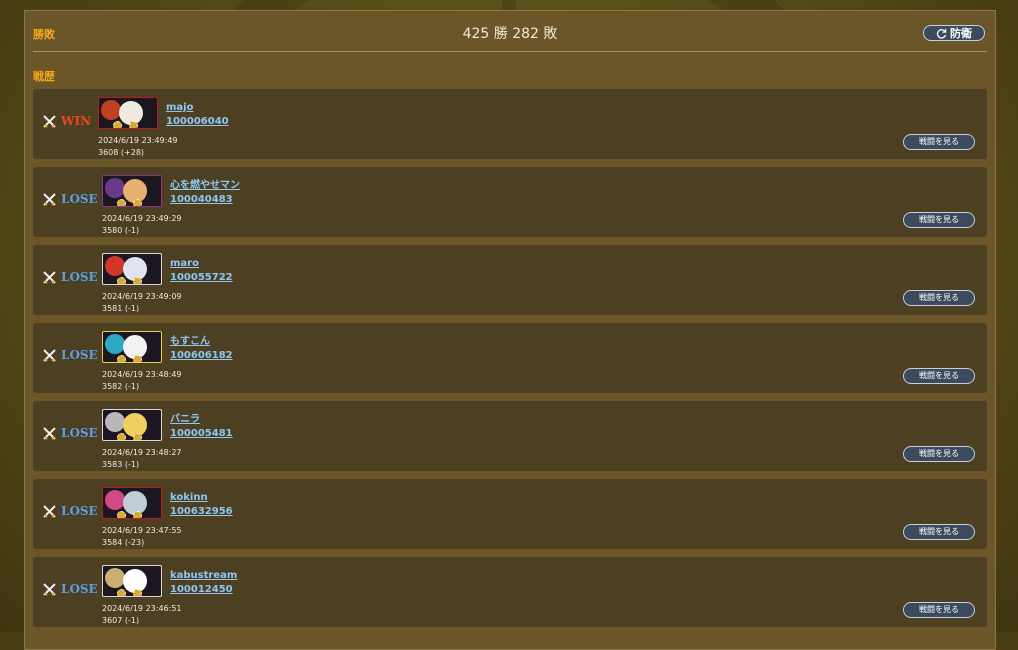  What do you see at coordinates (138, 147) in the screenshot?
I see `battle-meta: 2024/6/19 23:49:49 3608 (+28)` at bounding box center [138, 147].